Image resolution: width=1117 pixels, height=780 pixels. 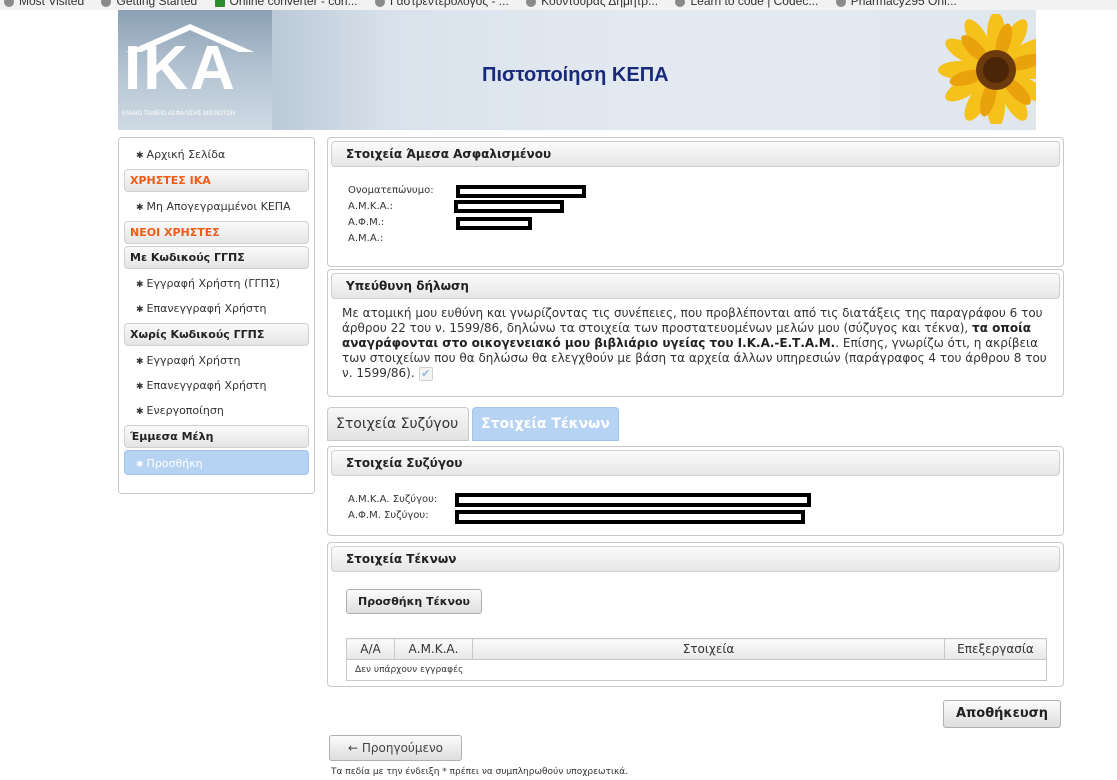 What do you see at coordinates (545, 424) in the screenshot?
I see `tab-children: Στοιχεία Τέκνων` at bounding box center [545, 424].